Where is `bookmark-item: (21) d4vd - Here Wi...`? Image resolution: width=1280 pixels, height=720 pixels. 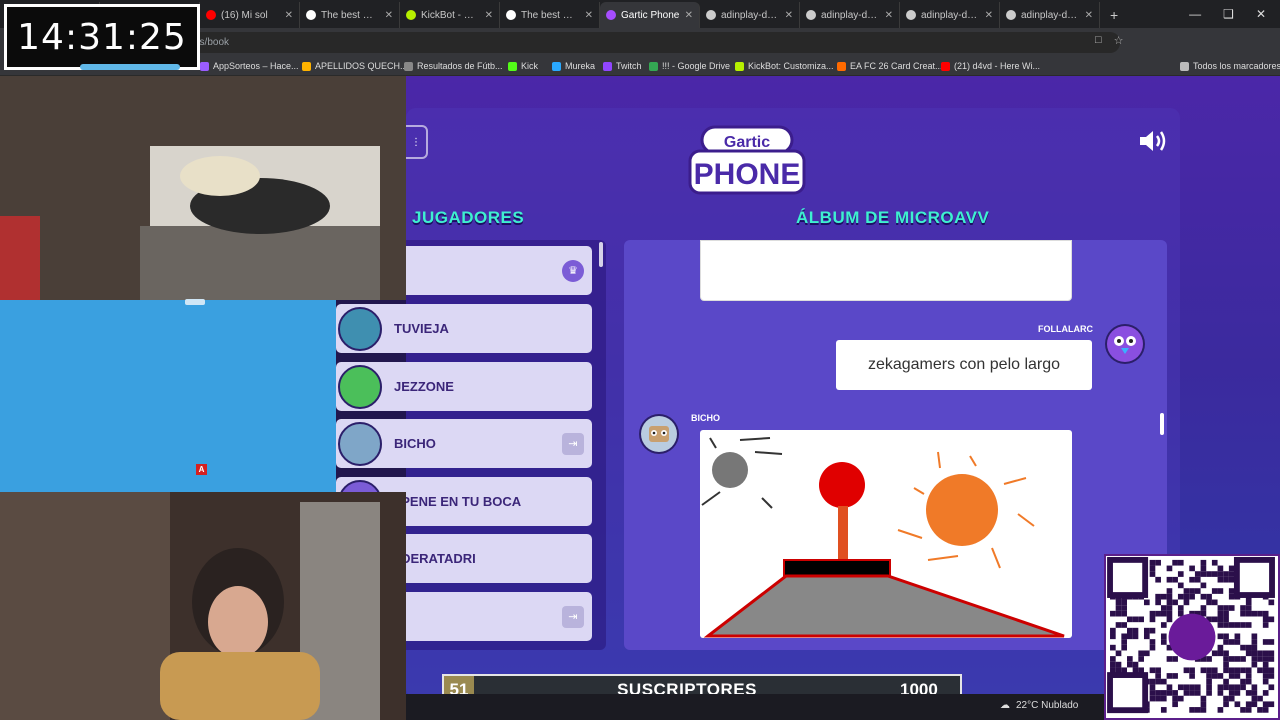 bookmark-item: (21) d4vd - Here Wi... is located at coordinates (990, 66).